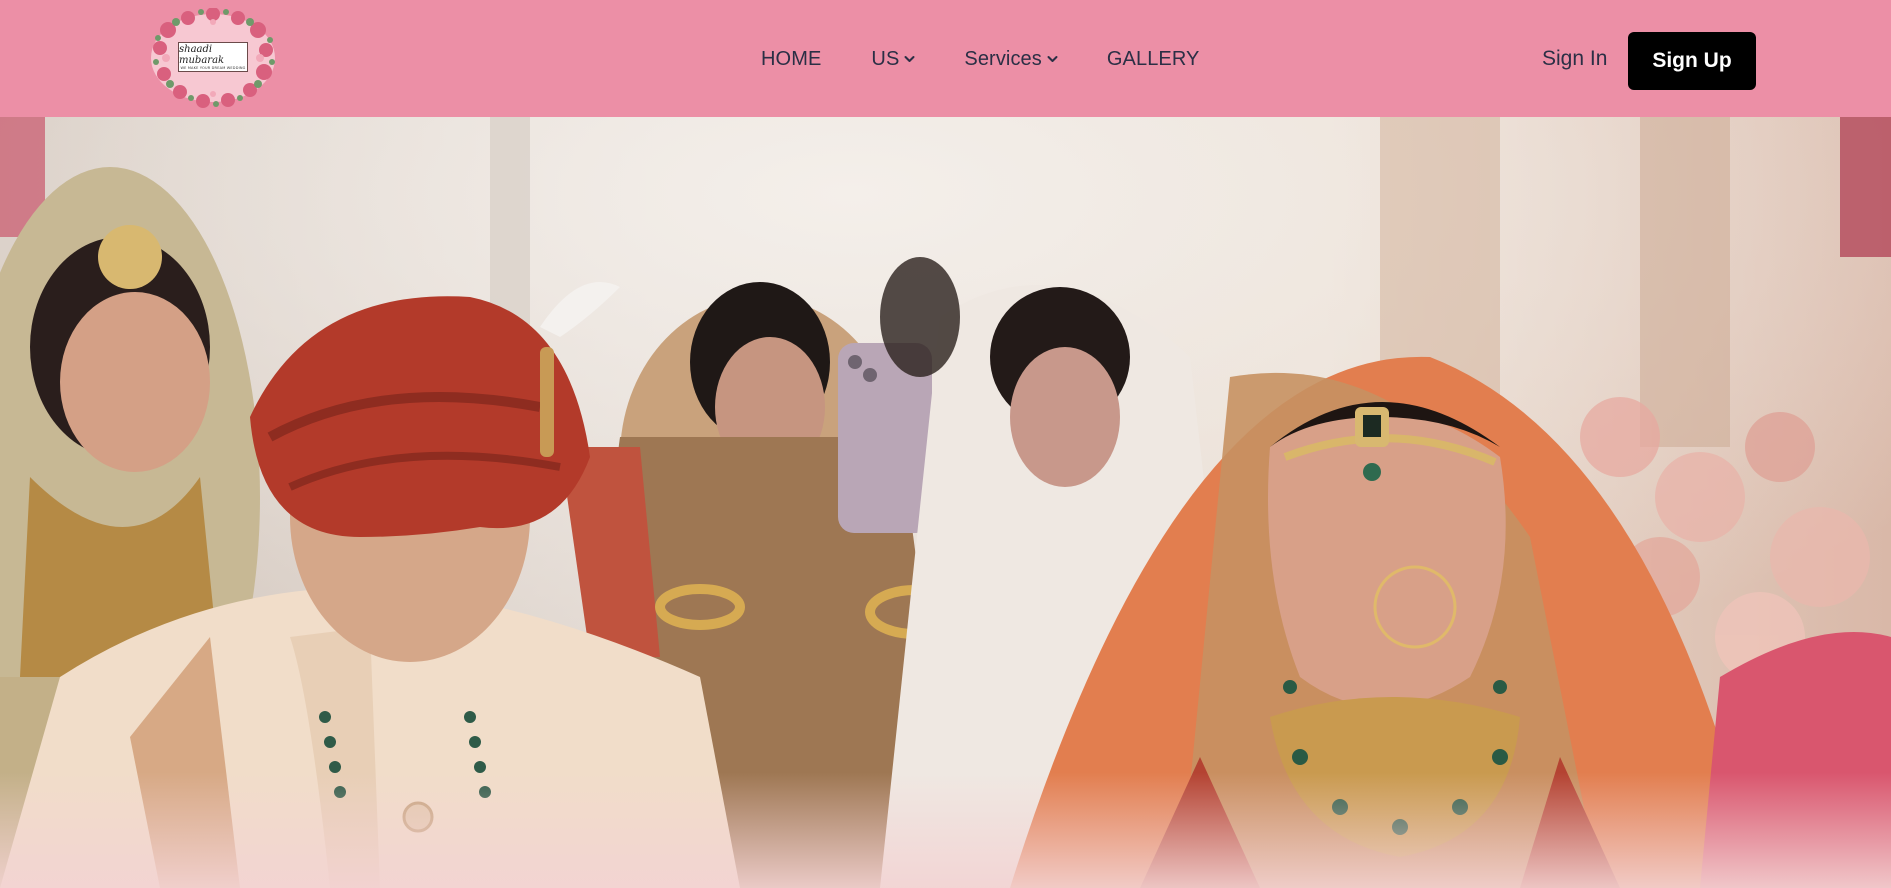 Image resolution: width=1891 pixels, height=888 pixels. I want to click on sign-up-button: Sign Up, so click(1692, 61).